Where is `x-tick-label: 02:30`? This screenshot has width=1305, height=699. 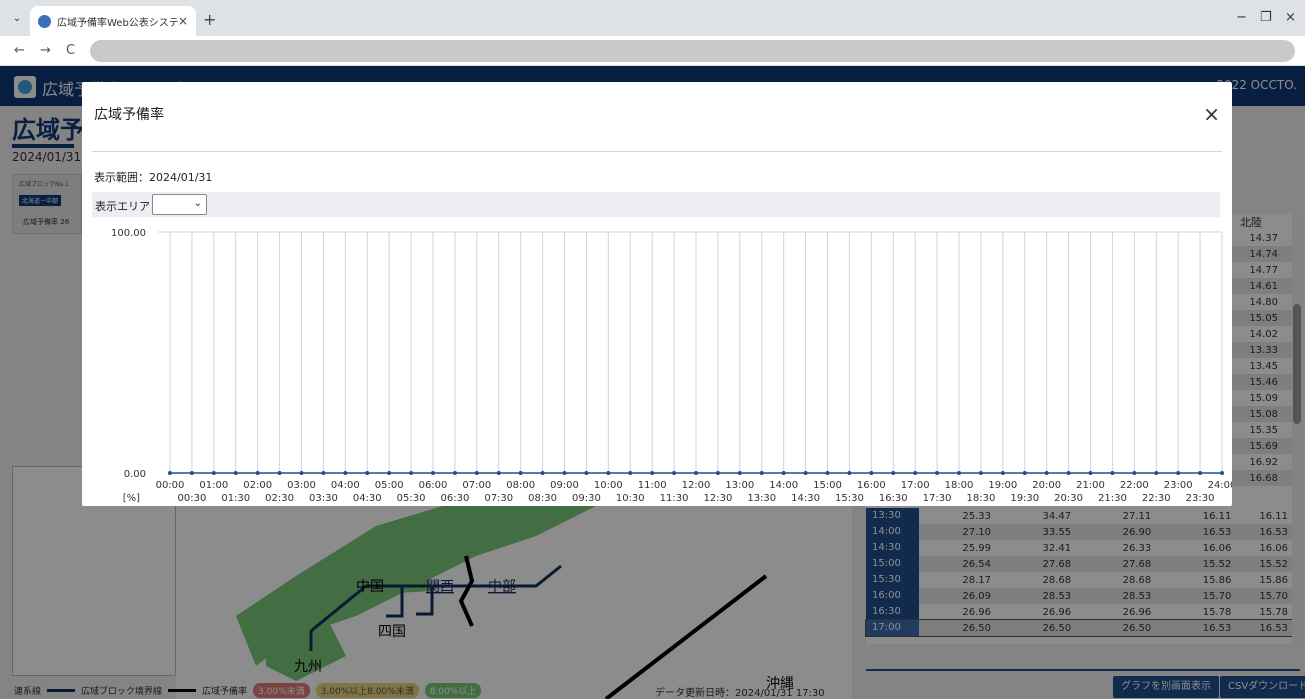 x-tick-label: 02:30 is located at coordinates (279, 498).